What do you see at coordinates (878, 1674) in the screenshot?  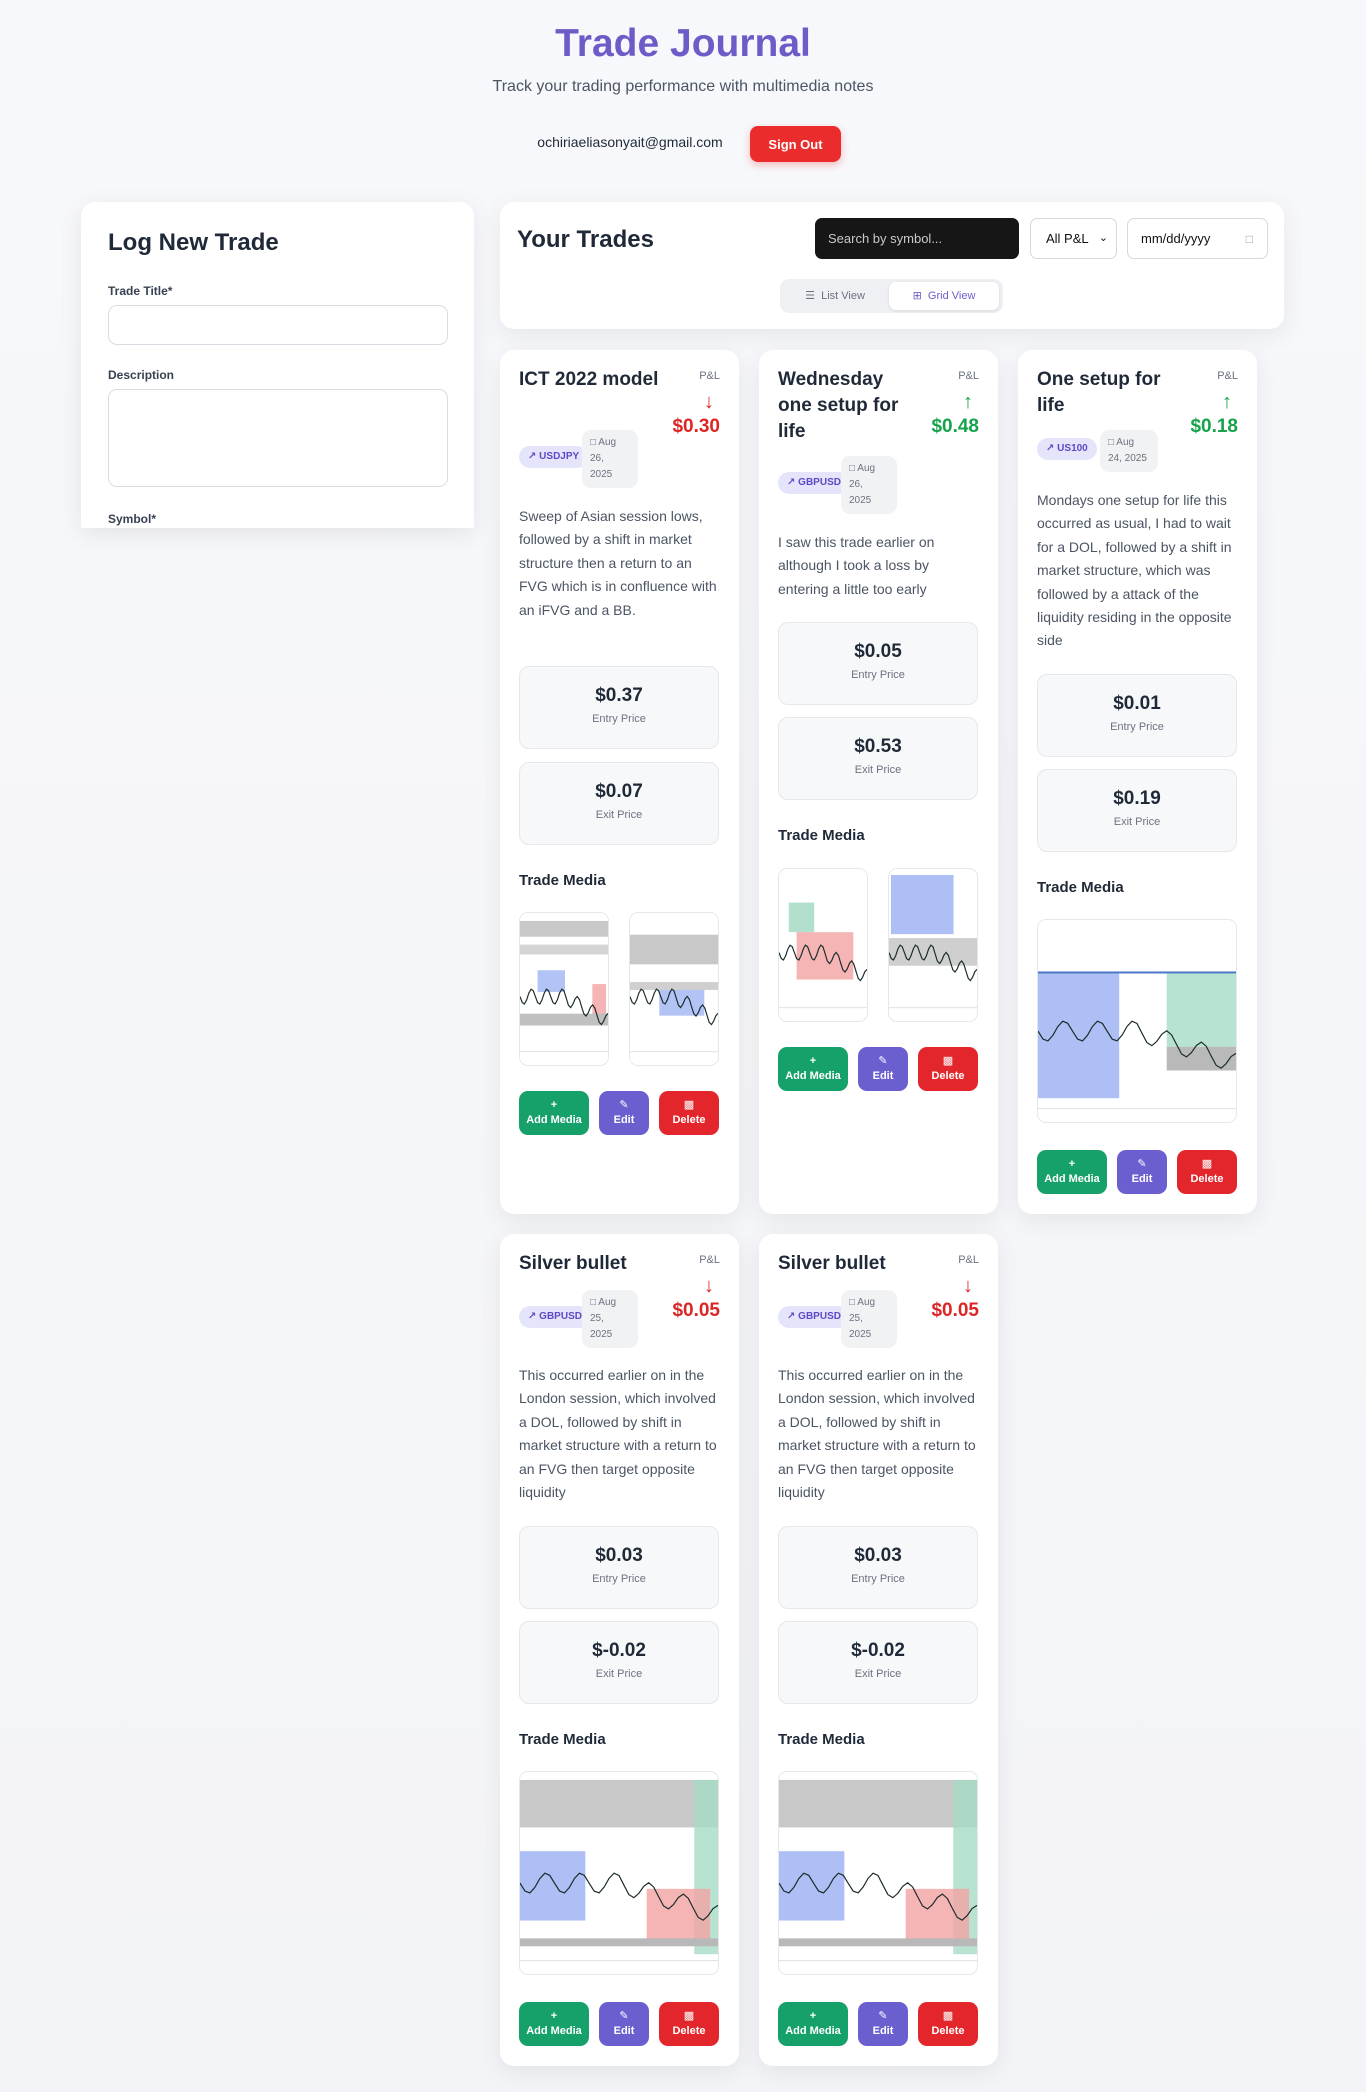 I see `exit-price-label: Exit Price` at bounding box center [878, 1674].